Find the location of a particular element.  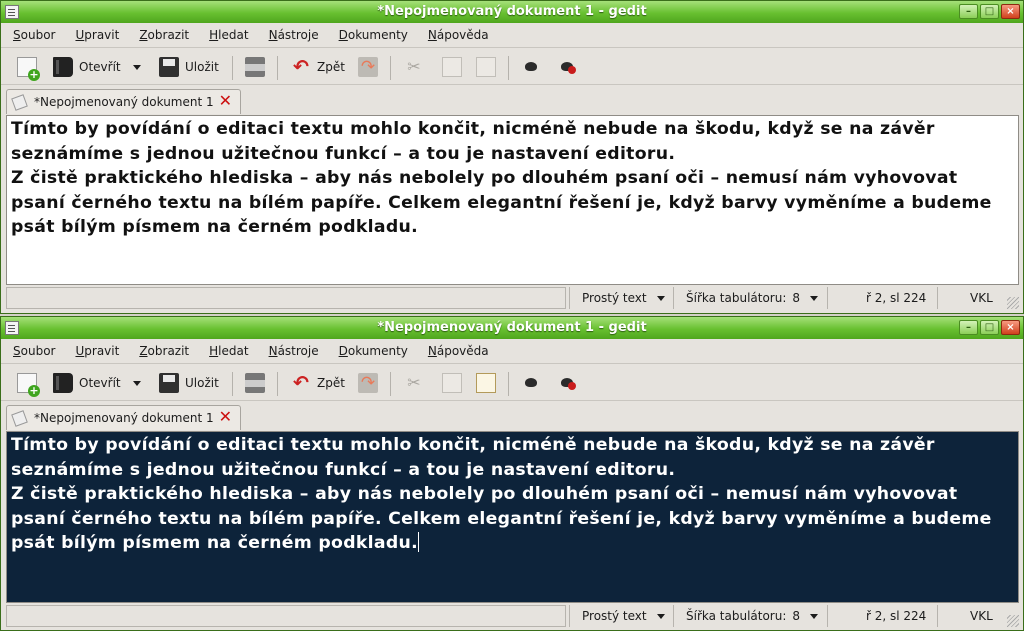

undo-label: Zpět is located at coordinates (331, 67).